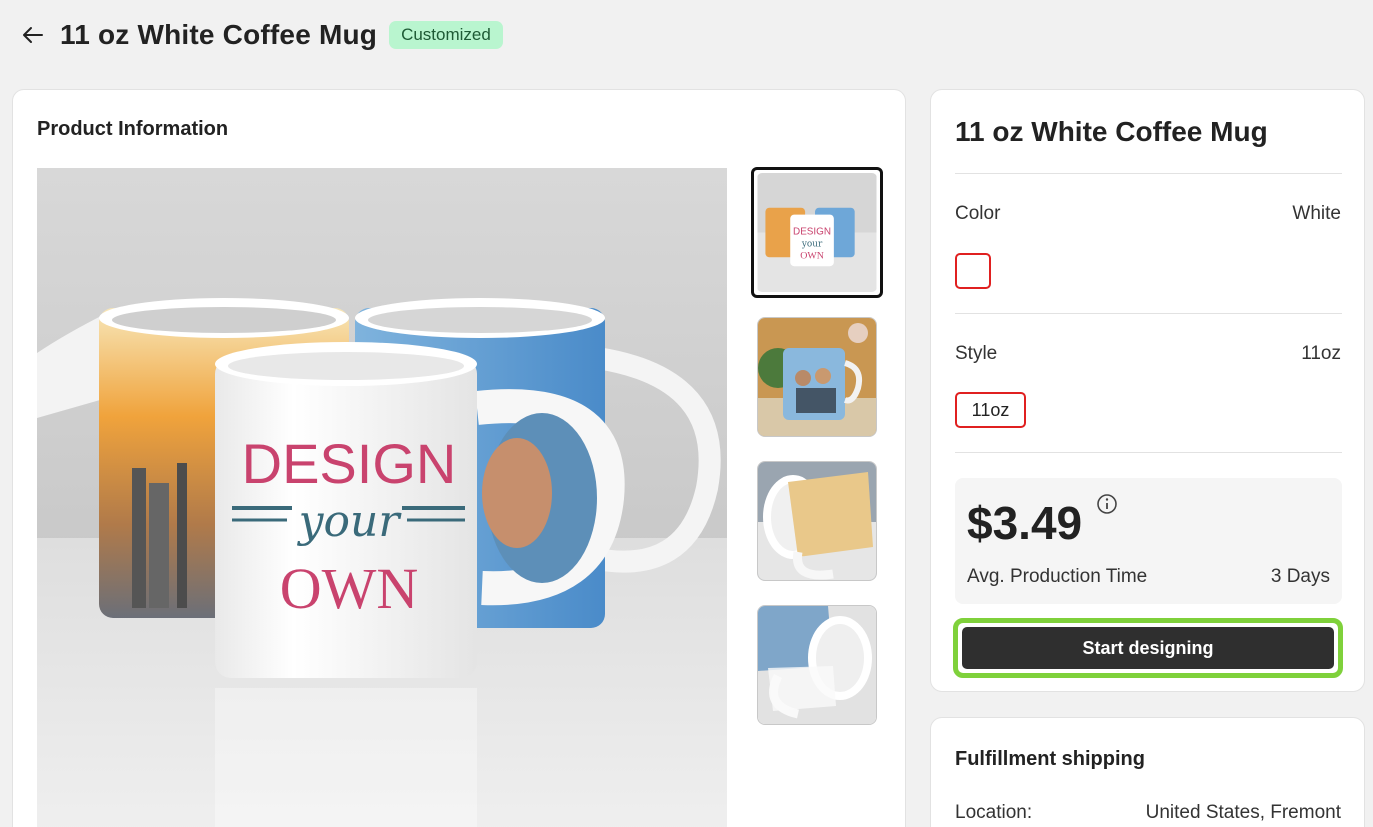 This screenshot has height=827, width=1373. Describe the element at coordinates (812, 255) in the screenshot. I see `svg-text: OWN` at that location.